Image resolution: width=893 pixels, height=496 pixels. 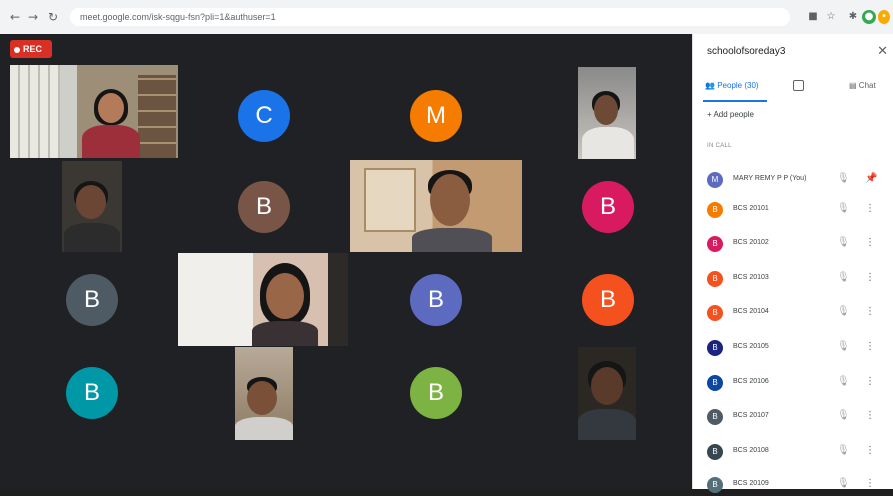 I want to click on participant-row: B BCS 20105 🎙 ⋮, so click(x=797, y=349).